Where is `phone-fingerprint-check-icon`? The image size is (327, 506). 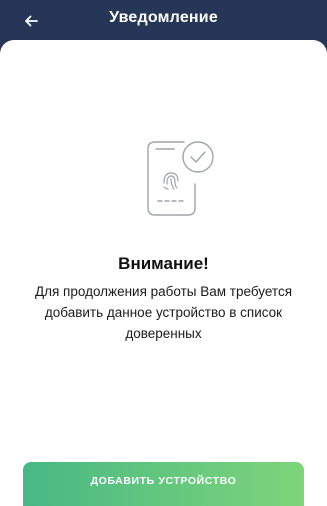 phone-fingerprint-check-icon is located at coordinates (180, 178).